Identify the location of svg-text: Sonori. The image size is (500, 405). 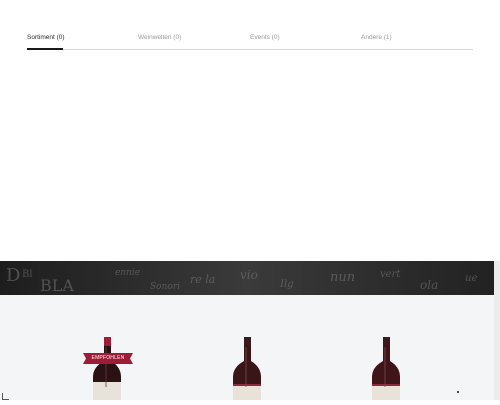
(165, 287).